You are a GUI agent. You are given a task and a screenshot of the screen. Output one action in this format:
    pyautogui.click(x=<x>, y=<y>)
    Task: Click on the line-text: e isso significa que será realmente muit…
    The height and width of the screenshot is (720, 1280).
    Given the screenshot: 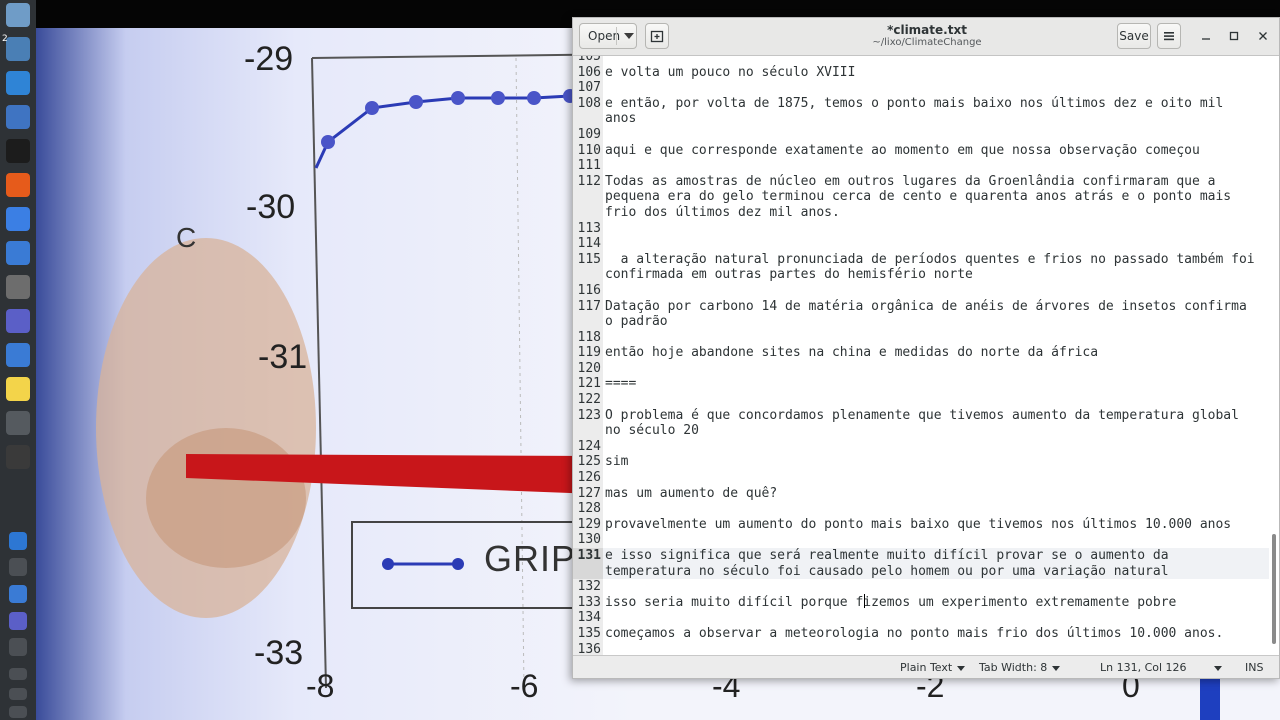 What is the action you would take?
    pyautogui.click(x=930, y=563)
    